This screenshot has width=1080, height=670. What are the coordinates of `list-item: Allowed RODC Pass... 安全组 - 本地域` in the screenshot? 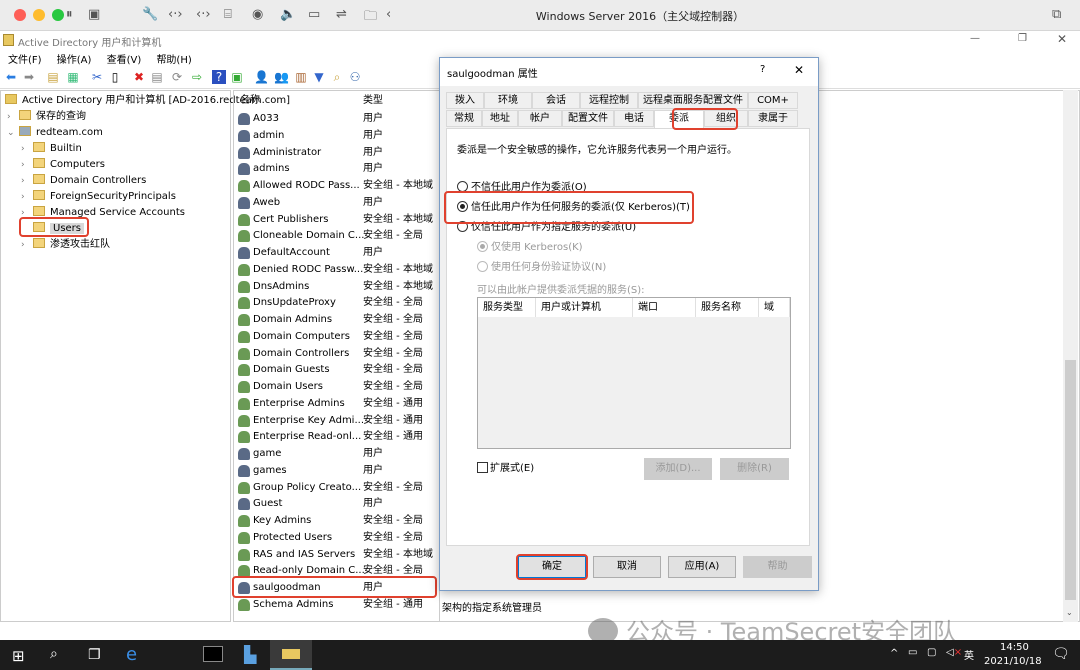 It's located at (338, 186).